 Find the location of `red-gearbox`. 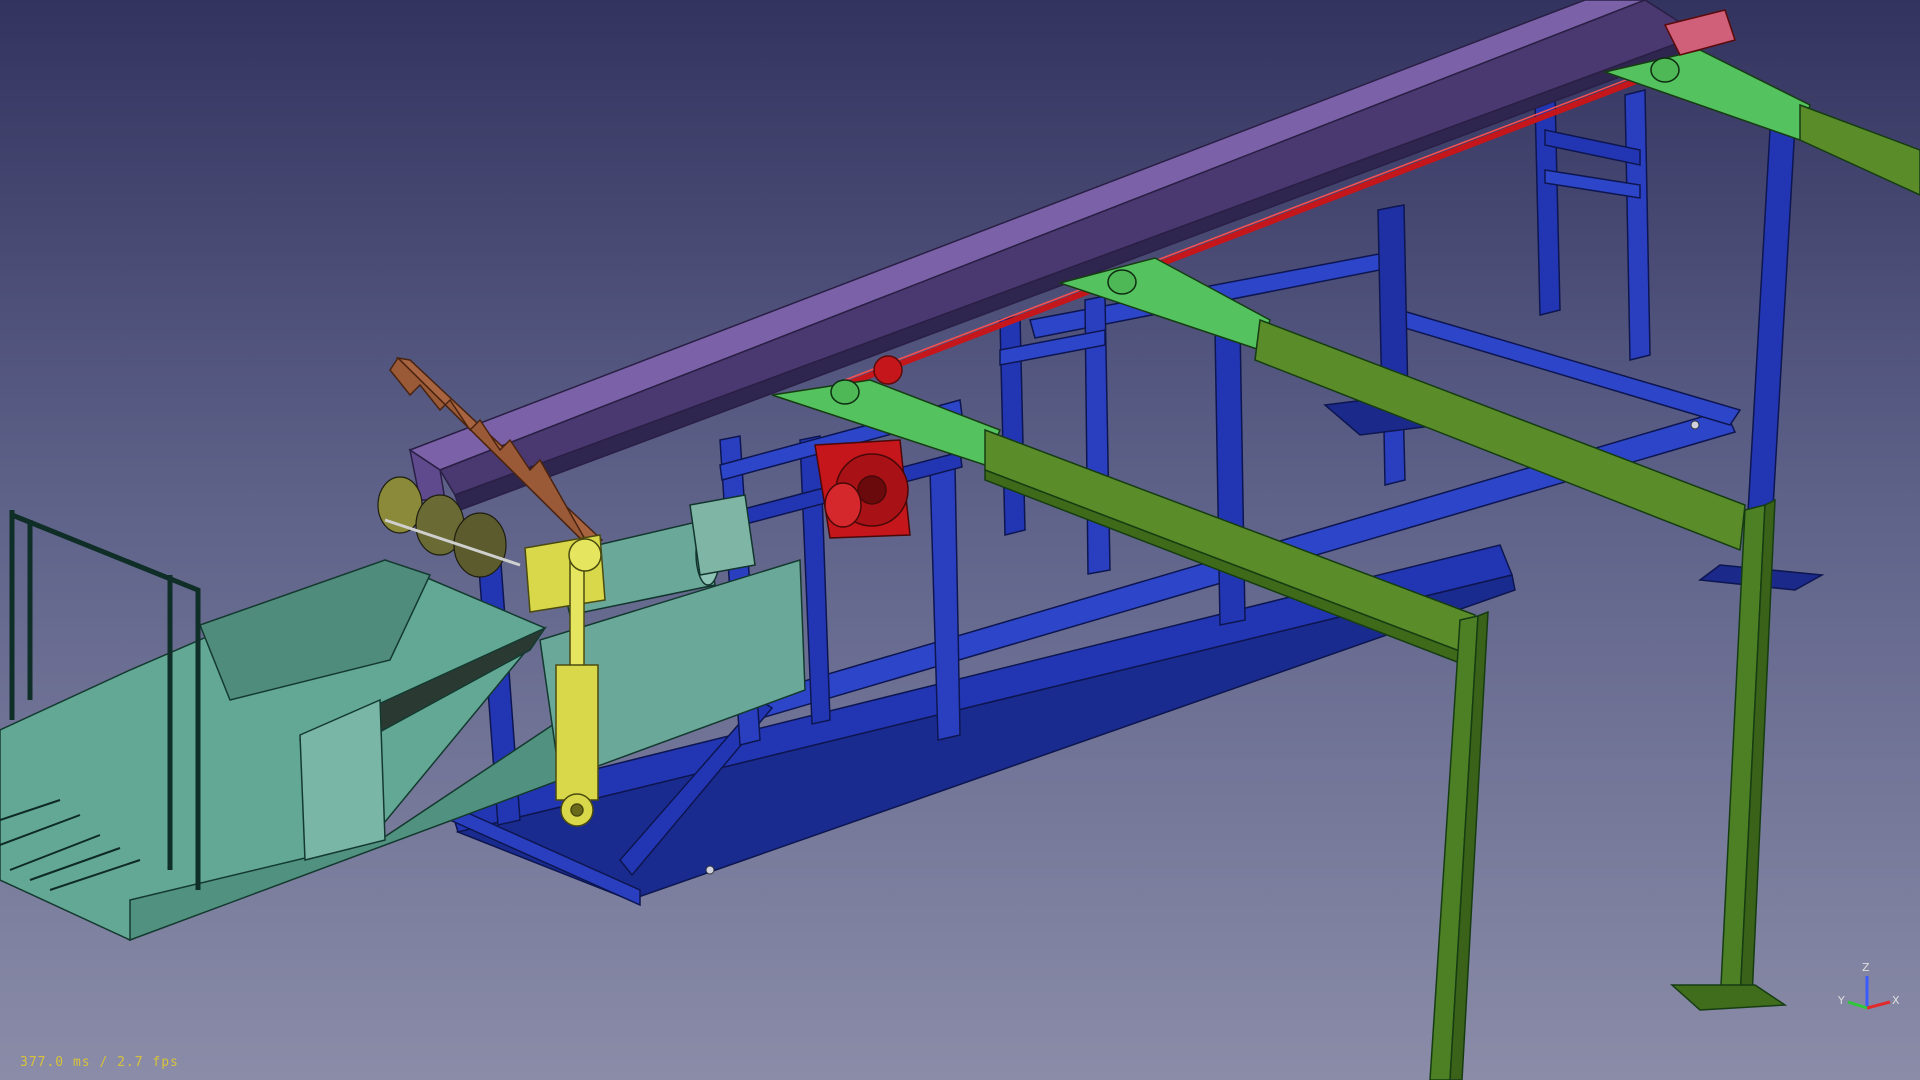

red-gearbox is located at coordinates (862, 489).